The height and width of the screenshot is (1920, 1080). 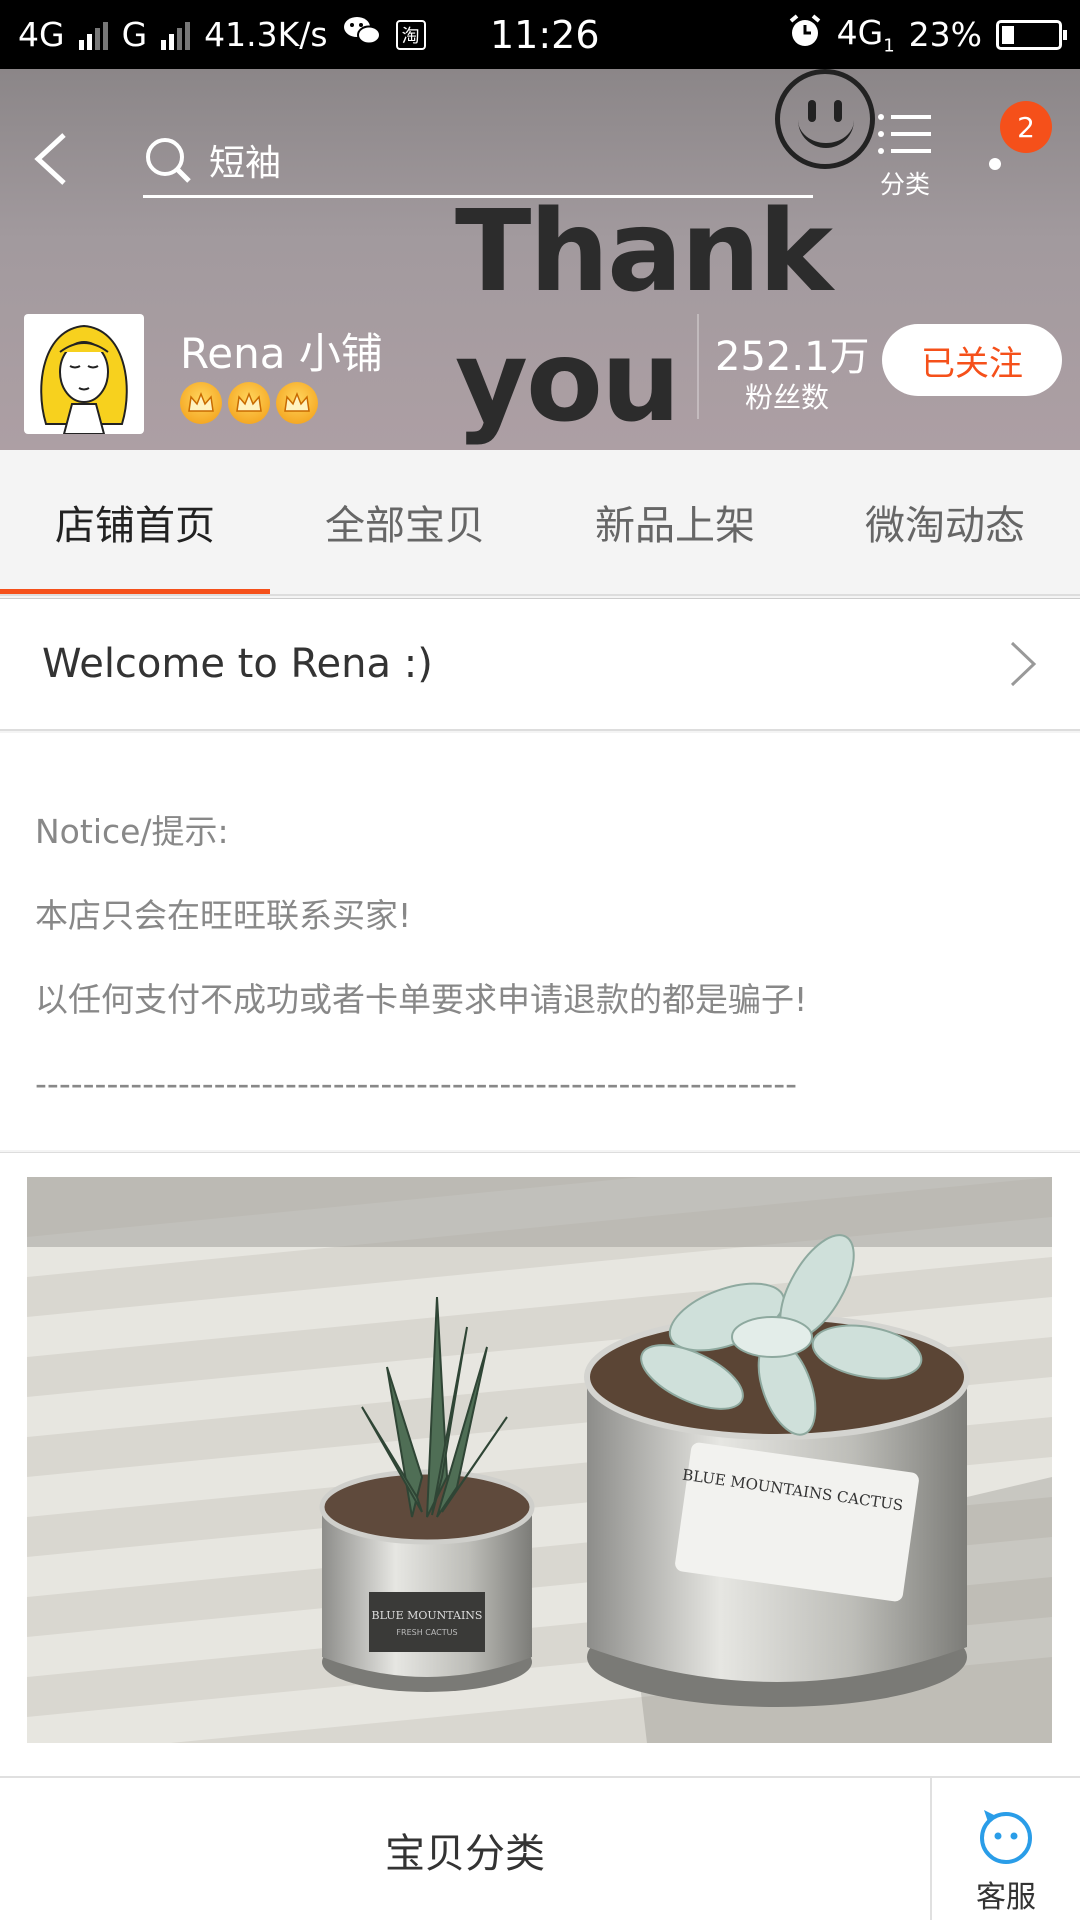 I want to click on fans-label: 粉丝数, so click(x=787, y=397).